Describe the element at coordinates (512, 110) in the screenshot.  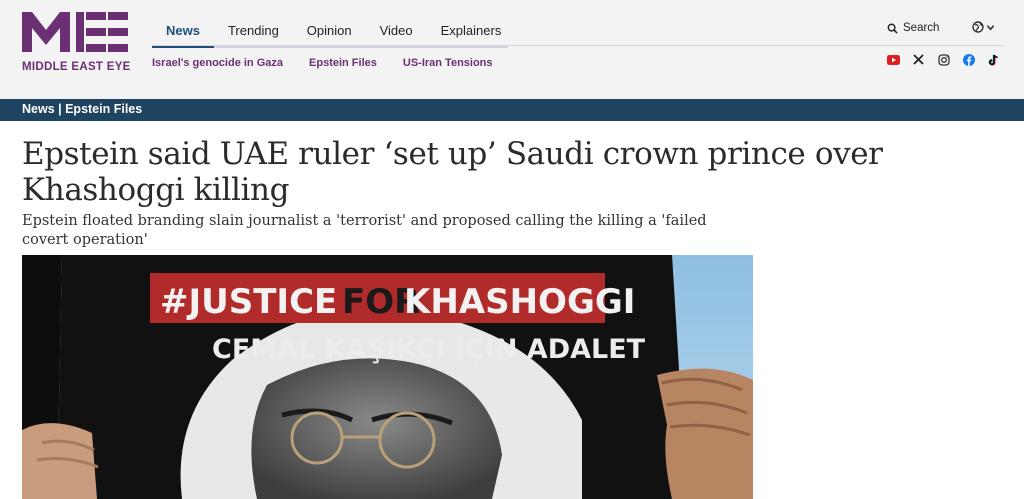
I see `section-bar: News | Epstein Files` at that location.